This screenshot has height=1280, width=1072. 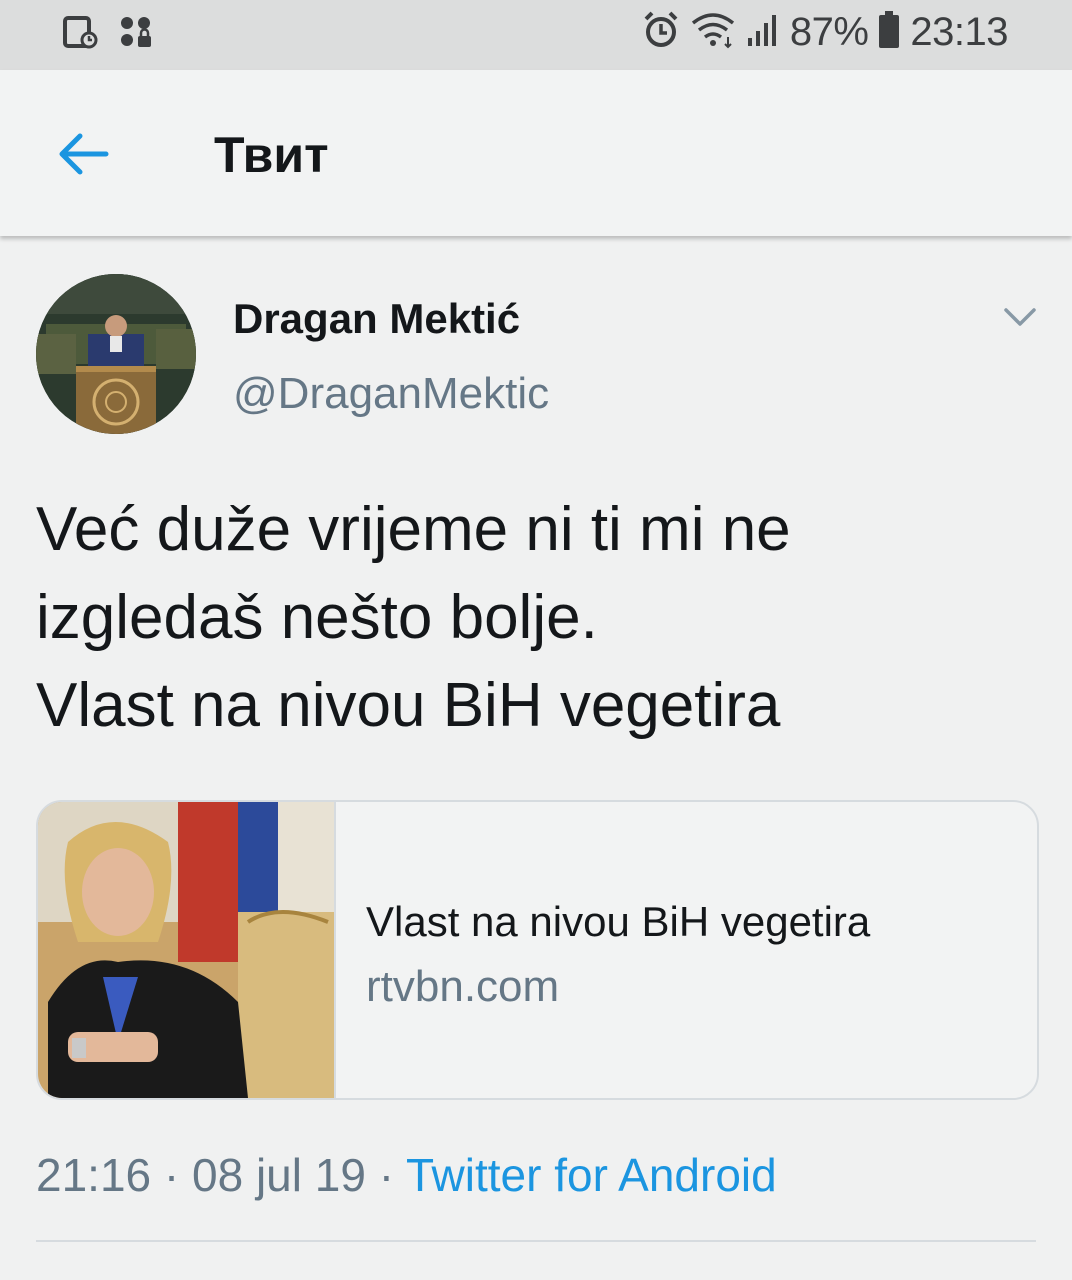 I want to click on tweet-text-line: Već duže vrijeme ni ti mi ne, so click(x=413, y=529).